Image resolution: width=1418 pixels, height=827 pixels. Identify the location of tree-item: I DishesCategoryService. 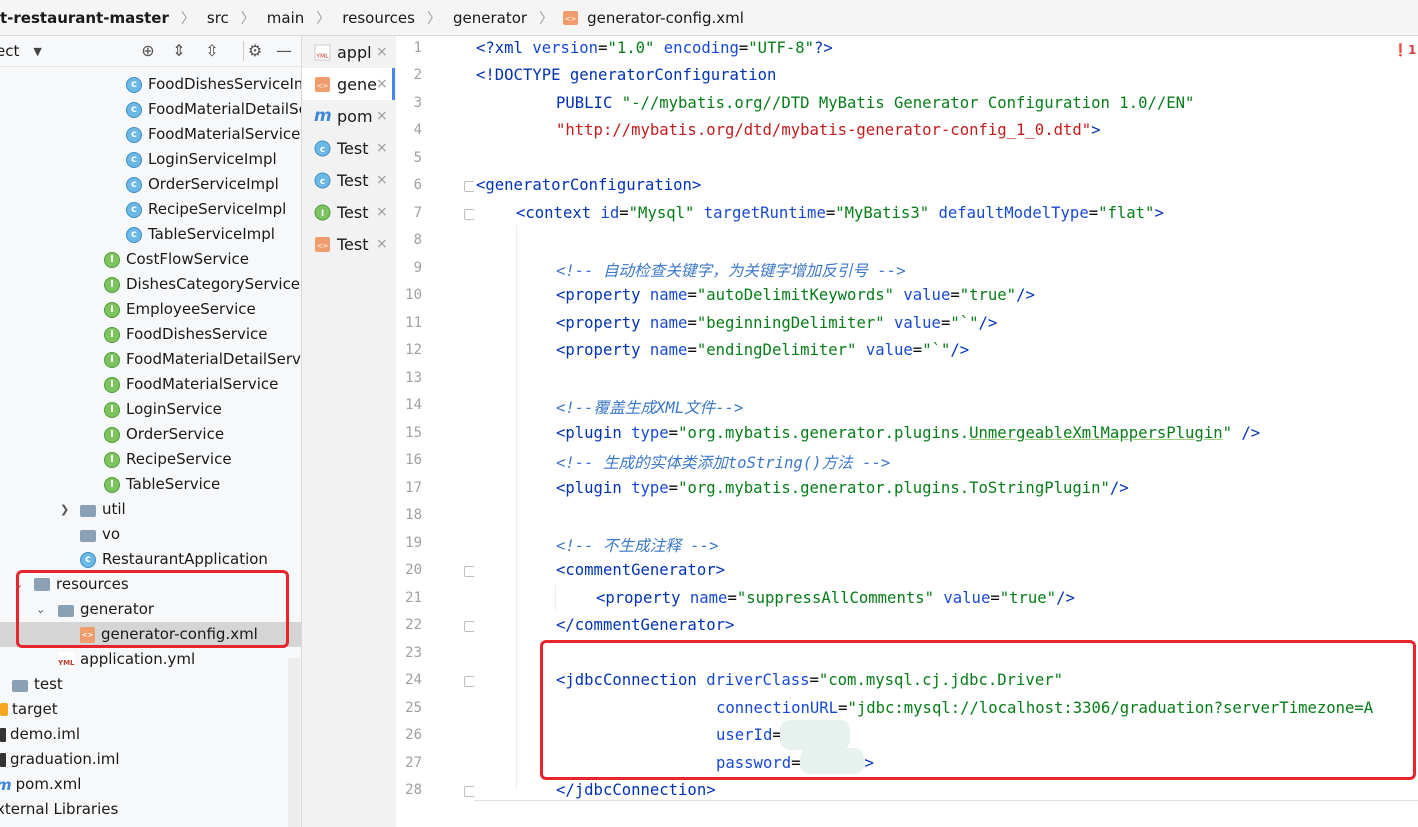
(150, 284).